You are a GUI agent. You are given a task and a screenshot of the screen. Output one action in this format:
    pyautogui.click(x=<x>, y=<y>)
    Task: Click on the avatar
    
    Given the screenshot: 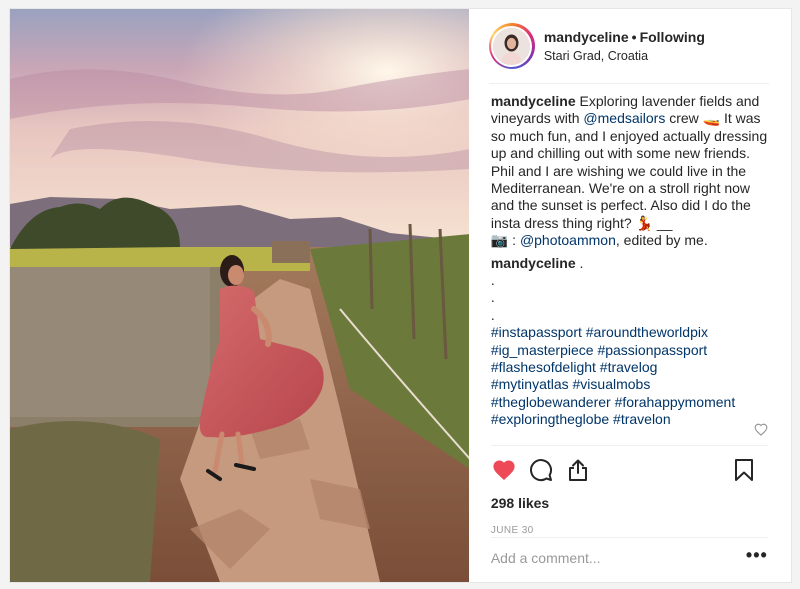 What is the action you would take?
    pyautogui.click(x=512, y=46)
    